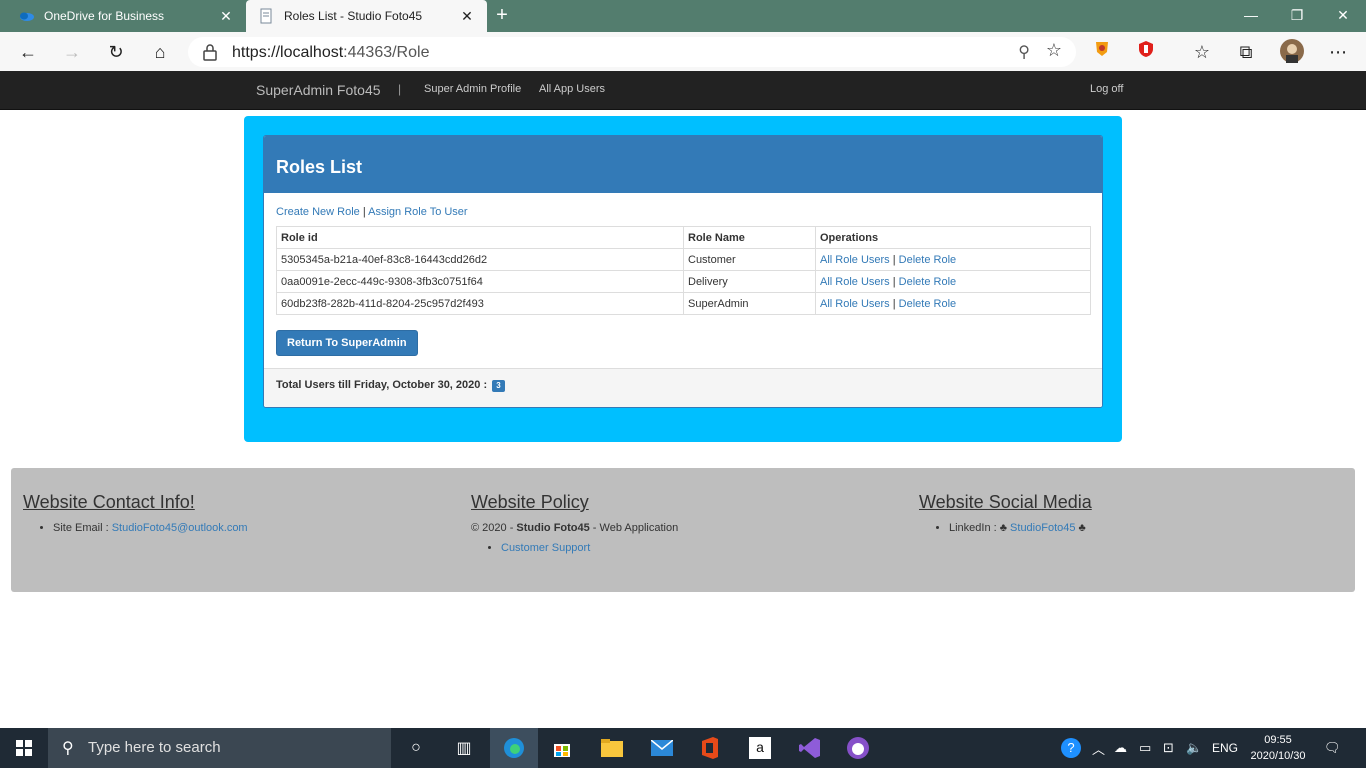 This screenshot has height=768, width=1366. Describe the element at coordinates (480, 281) in the screenshot. I see `role-id-cell: 0aa0091e-2ecc-449c-9308-3fb3c0751f64` at that location.